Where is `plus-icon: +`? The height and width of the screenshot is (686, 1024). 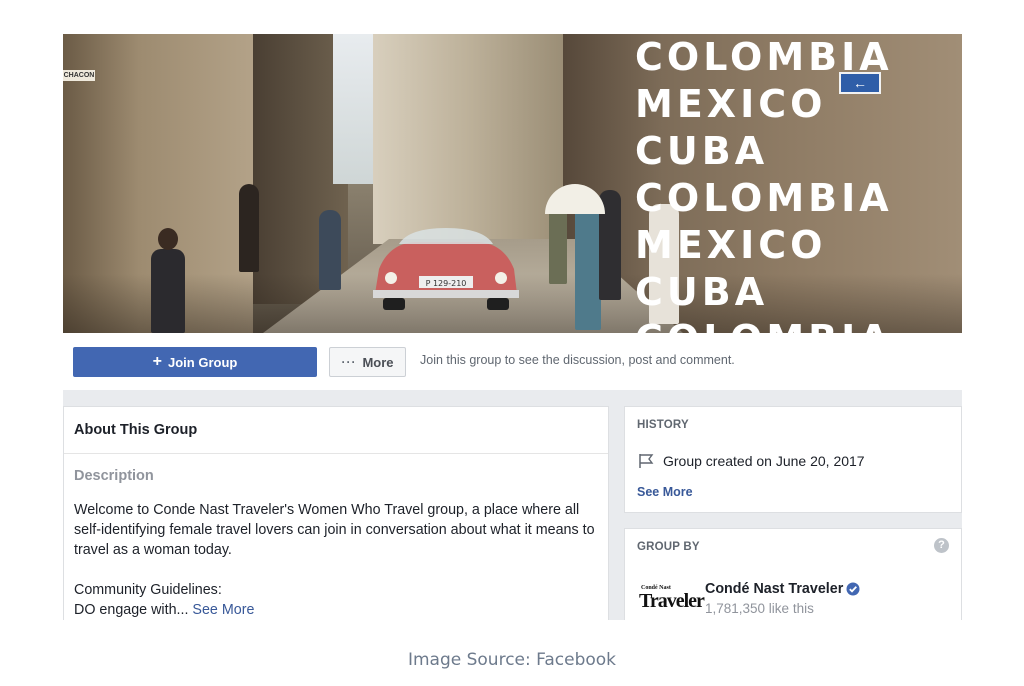
plus-icon: + is located at coordinates (157, 361).